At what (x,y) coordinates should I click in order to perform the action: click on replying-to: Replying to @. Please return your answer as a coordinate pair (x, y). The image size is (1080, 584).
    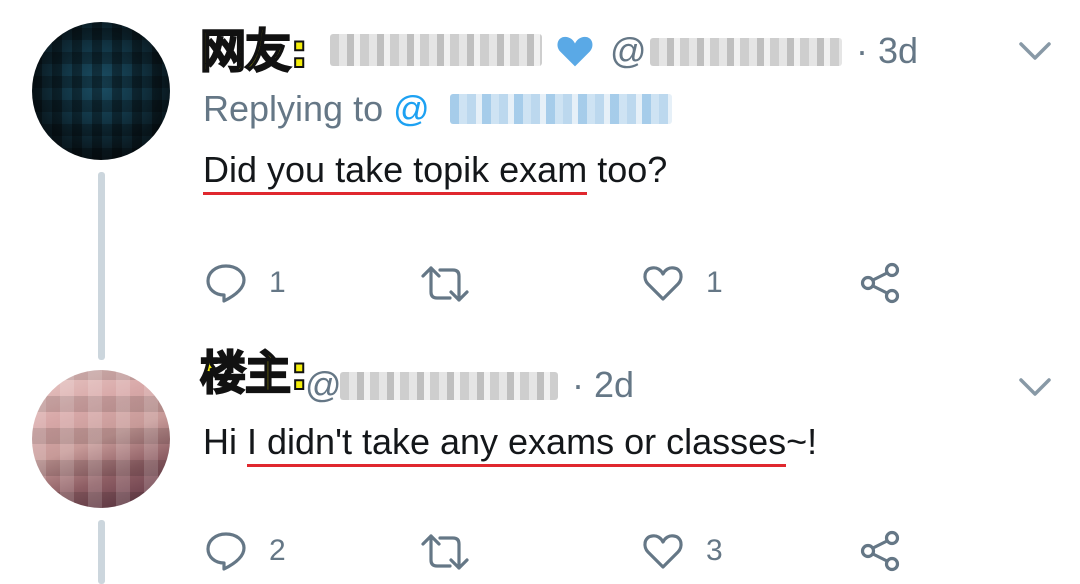
    Looking at the image, I should click on (316, 109).